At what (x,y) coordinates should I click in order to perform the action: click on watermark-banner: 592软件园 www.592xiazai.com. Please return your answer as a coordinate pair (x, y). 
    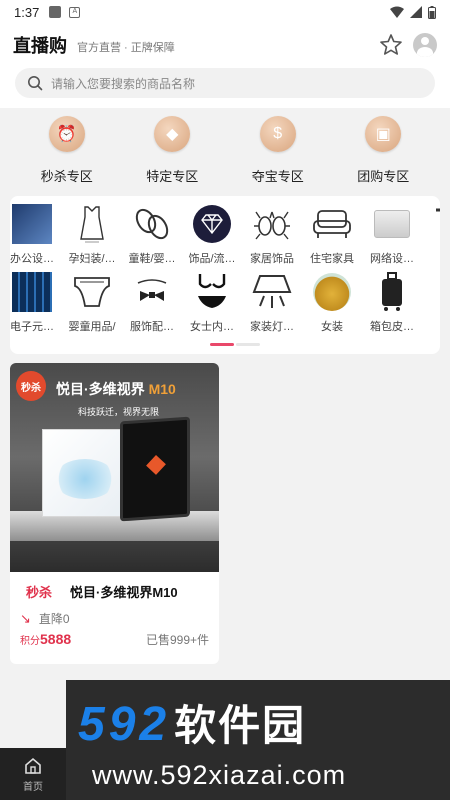
    Looking at the image, I should click on (258, 740).